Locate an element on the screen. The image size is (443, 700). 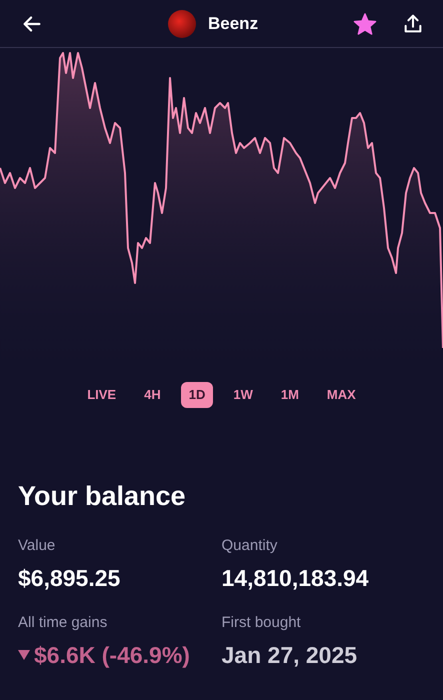
stat-label: Value is located at coordinates (37, 546).